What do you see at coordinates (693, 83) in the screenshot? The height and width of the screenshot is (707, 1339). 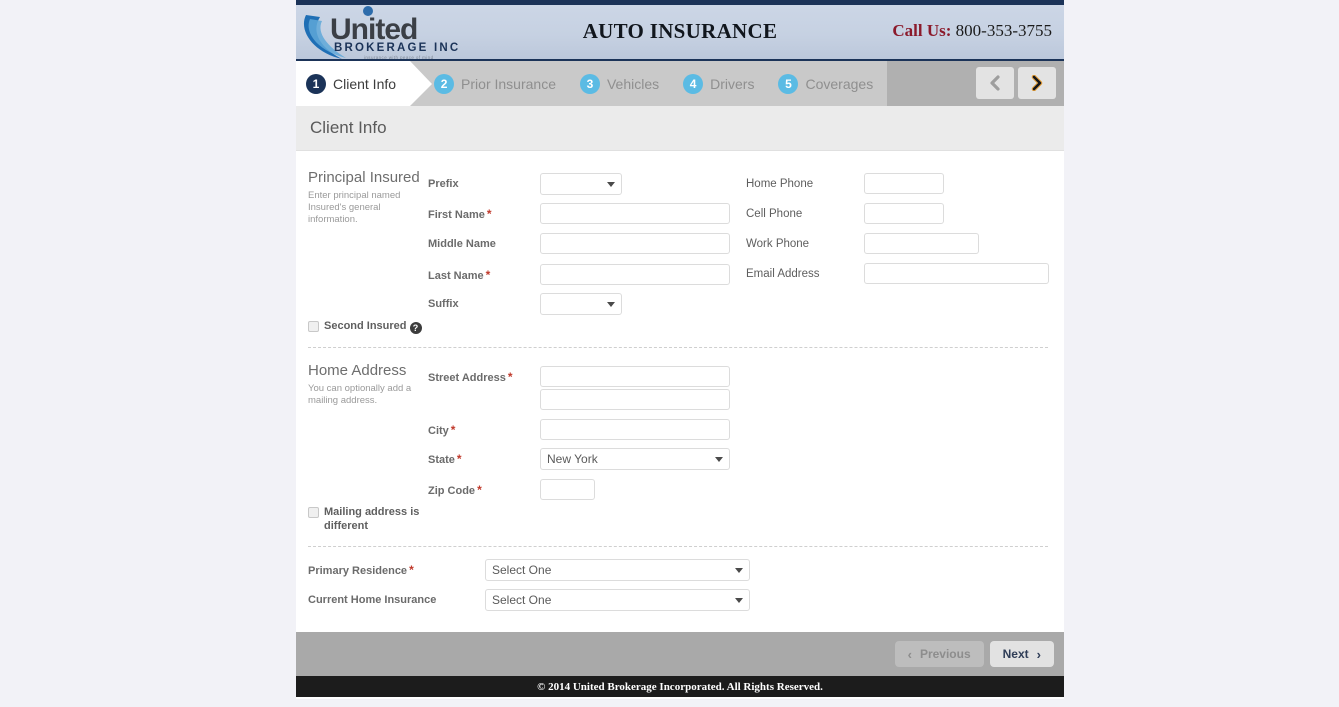 I see `step-number-4: 4` at bounding box center [693, 83].